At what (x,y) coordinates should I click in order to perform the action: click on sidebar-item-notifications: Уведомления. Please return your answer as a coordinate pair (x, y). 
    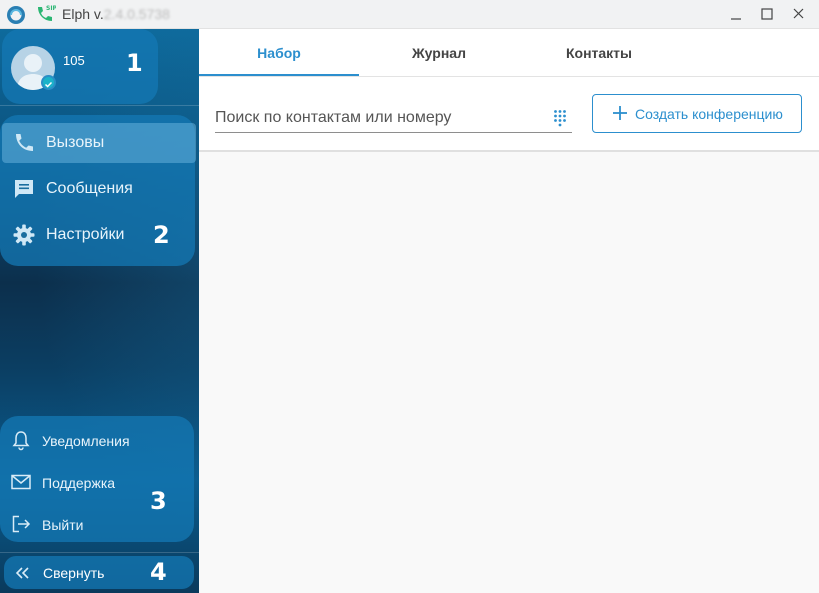
    Looking at the image, I should click on (98, 440).